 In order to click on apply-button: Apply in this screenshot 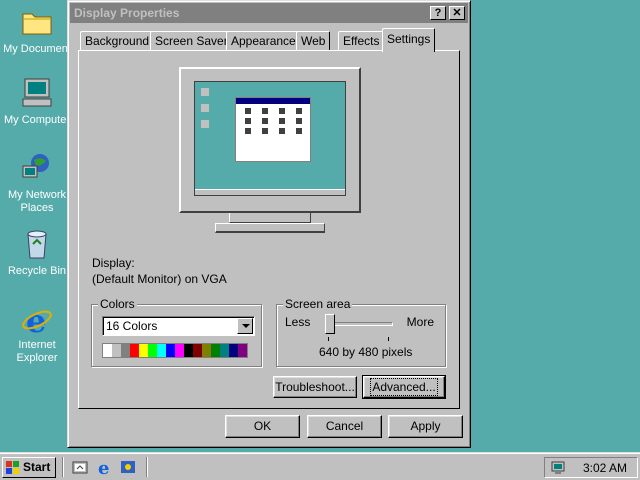, I will do `click(425, 426)`.